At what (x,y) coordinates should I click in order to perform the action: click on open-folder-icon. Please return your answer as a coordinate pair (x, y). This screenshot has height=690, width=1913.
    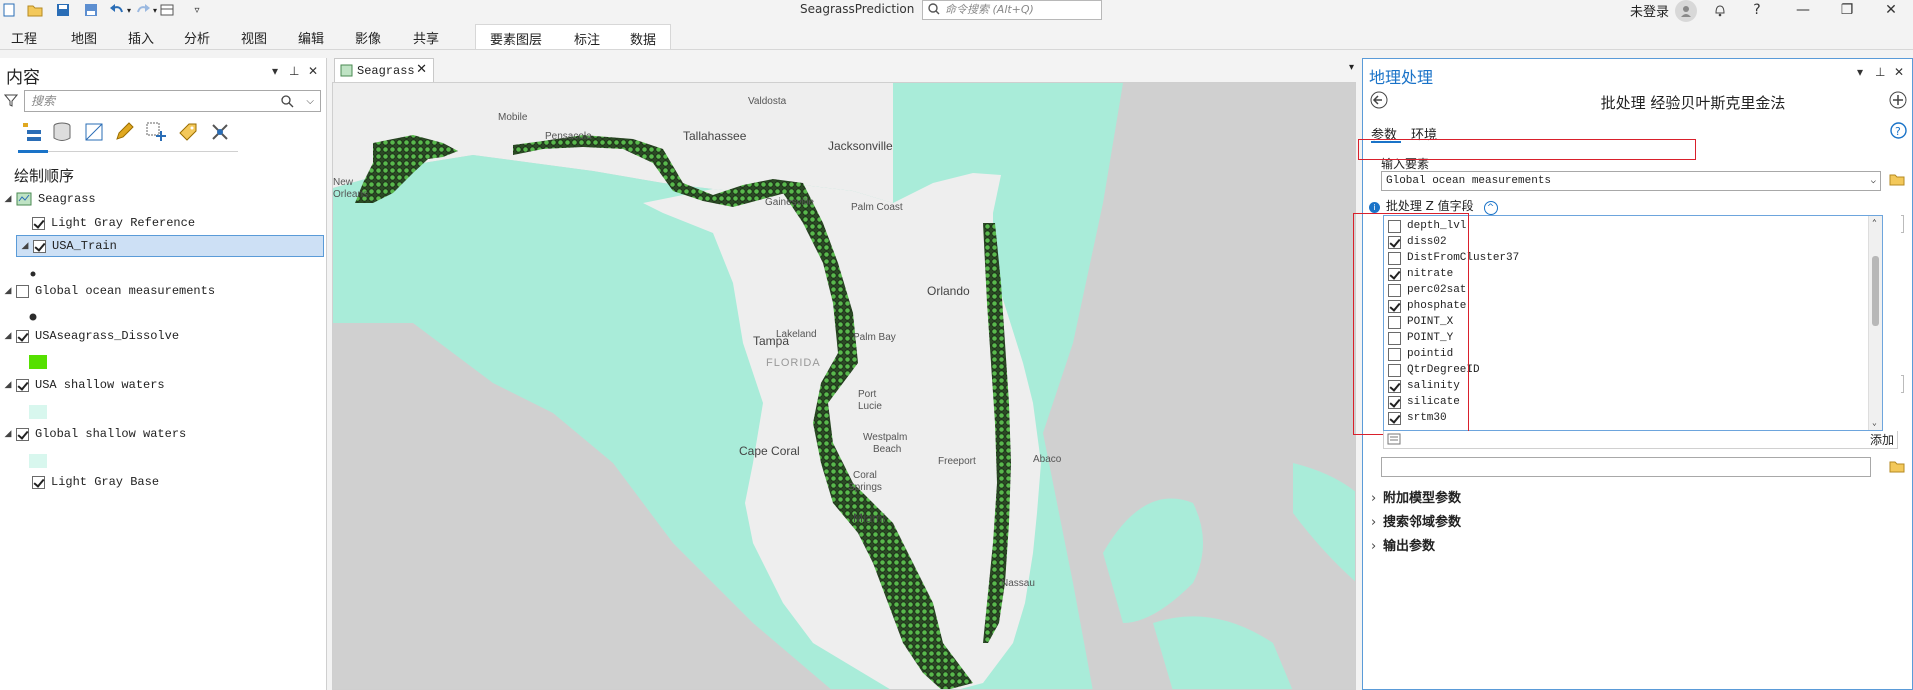
    Looking at the image, I should click on (35, 10).